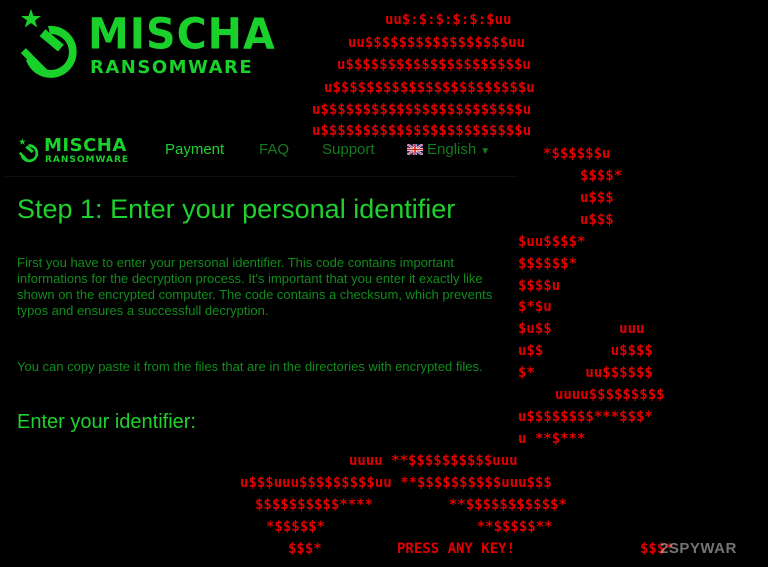 The image size is (768, 567). Describe the element at coordinates (415, 149) in the screenshot. I see `uk-flag-icon` at that location.